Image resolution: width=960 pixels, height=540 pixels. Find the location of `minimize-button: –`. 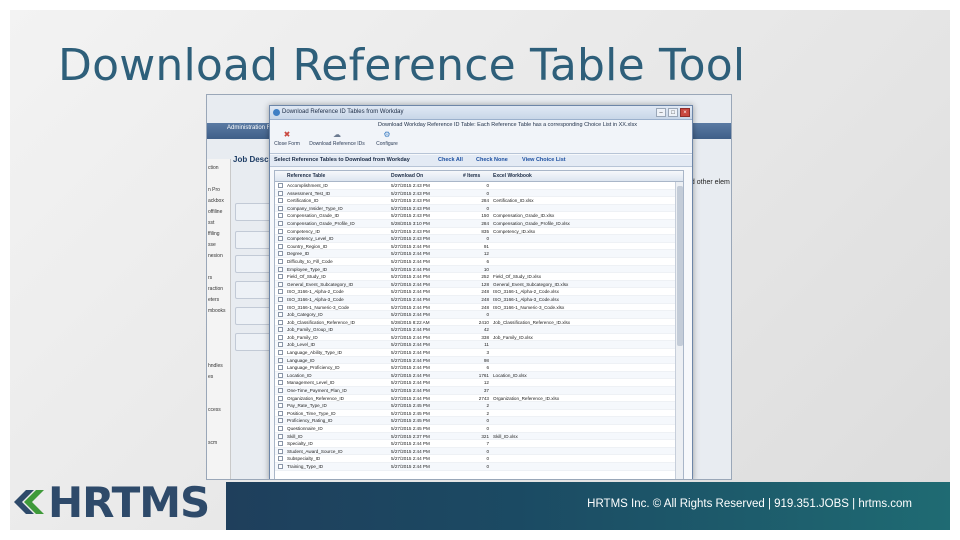

minimize-button: – is located at coordinates (661, 112).